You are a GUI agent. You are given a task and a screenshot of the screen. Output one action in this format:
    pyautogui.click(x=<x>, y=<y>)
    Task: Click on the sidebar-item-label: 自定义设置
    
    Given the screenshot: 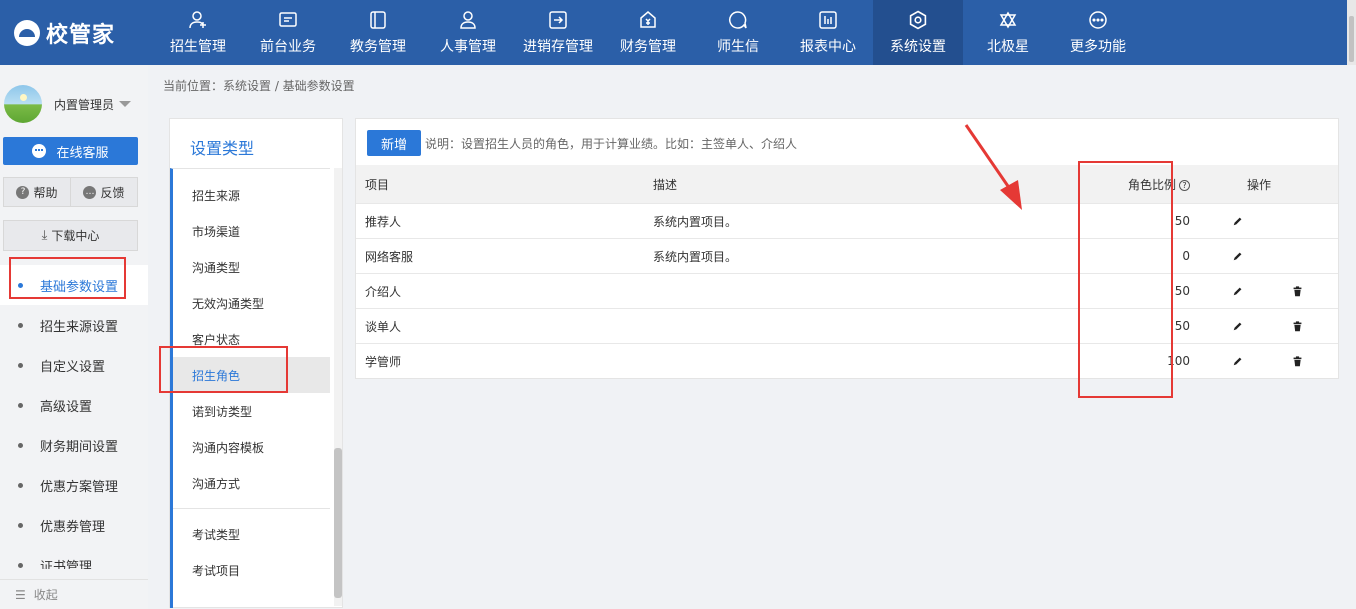 What is the action you would take?
    pyautogui.click(x=73, y=367)
    